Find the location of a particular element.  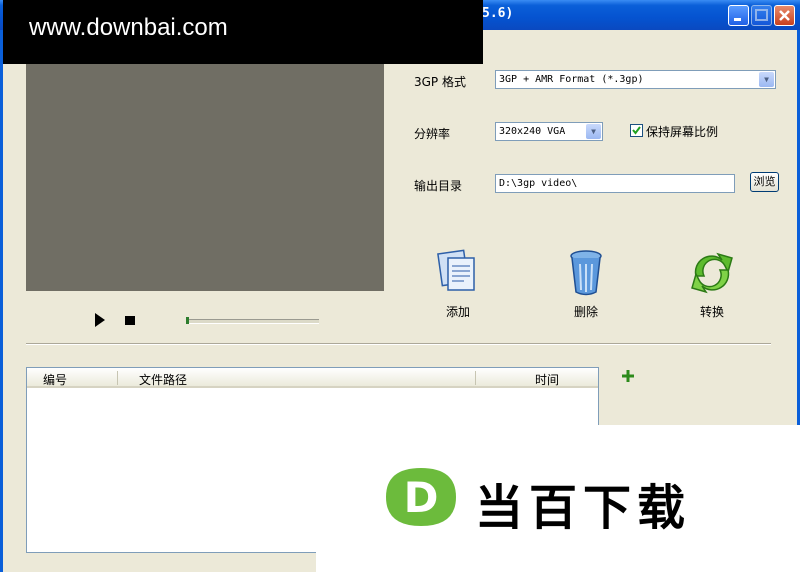

format-label: 3GP 格式 is located at coordinates (440, 82).